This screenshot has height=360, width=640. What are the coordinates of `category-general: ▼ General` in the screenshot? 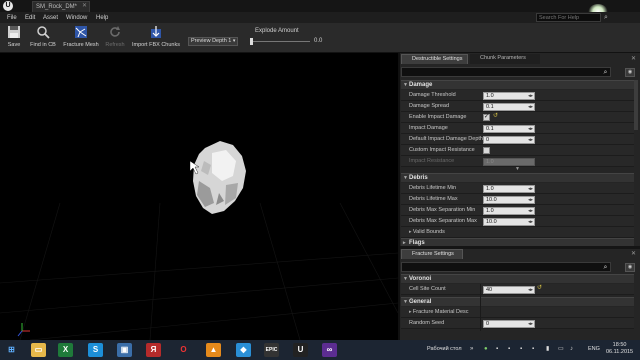 It's located at (517, 301).